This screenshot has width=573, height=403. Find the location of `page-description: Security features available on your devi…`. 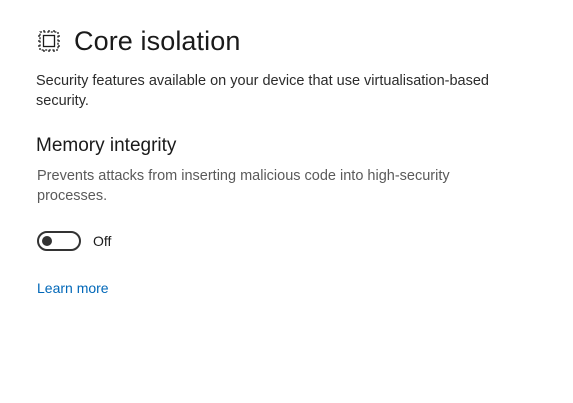

page-description: Security features available on your devi… is located at coordinates (262, 91).